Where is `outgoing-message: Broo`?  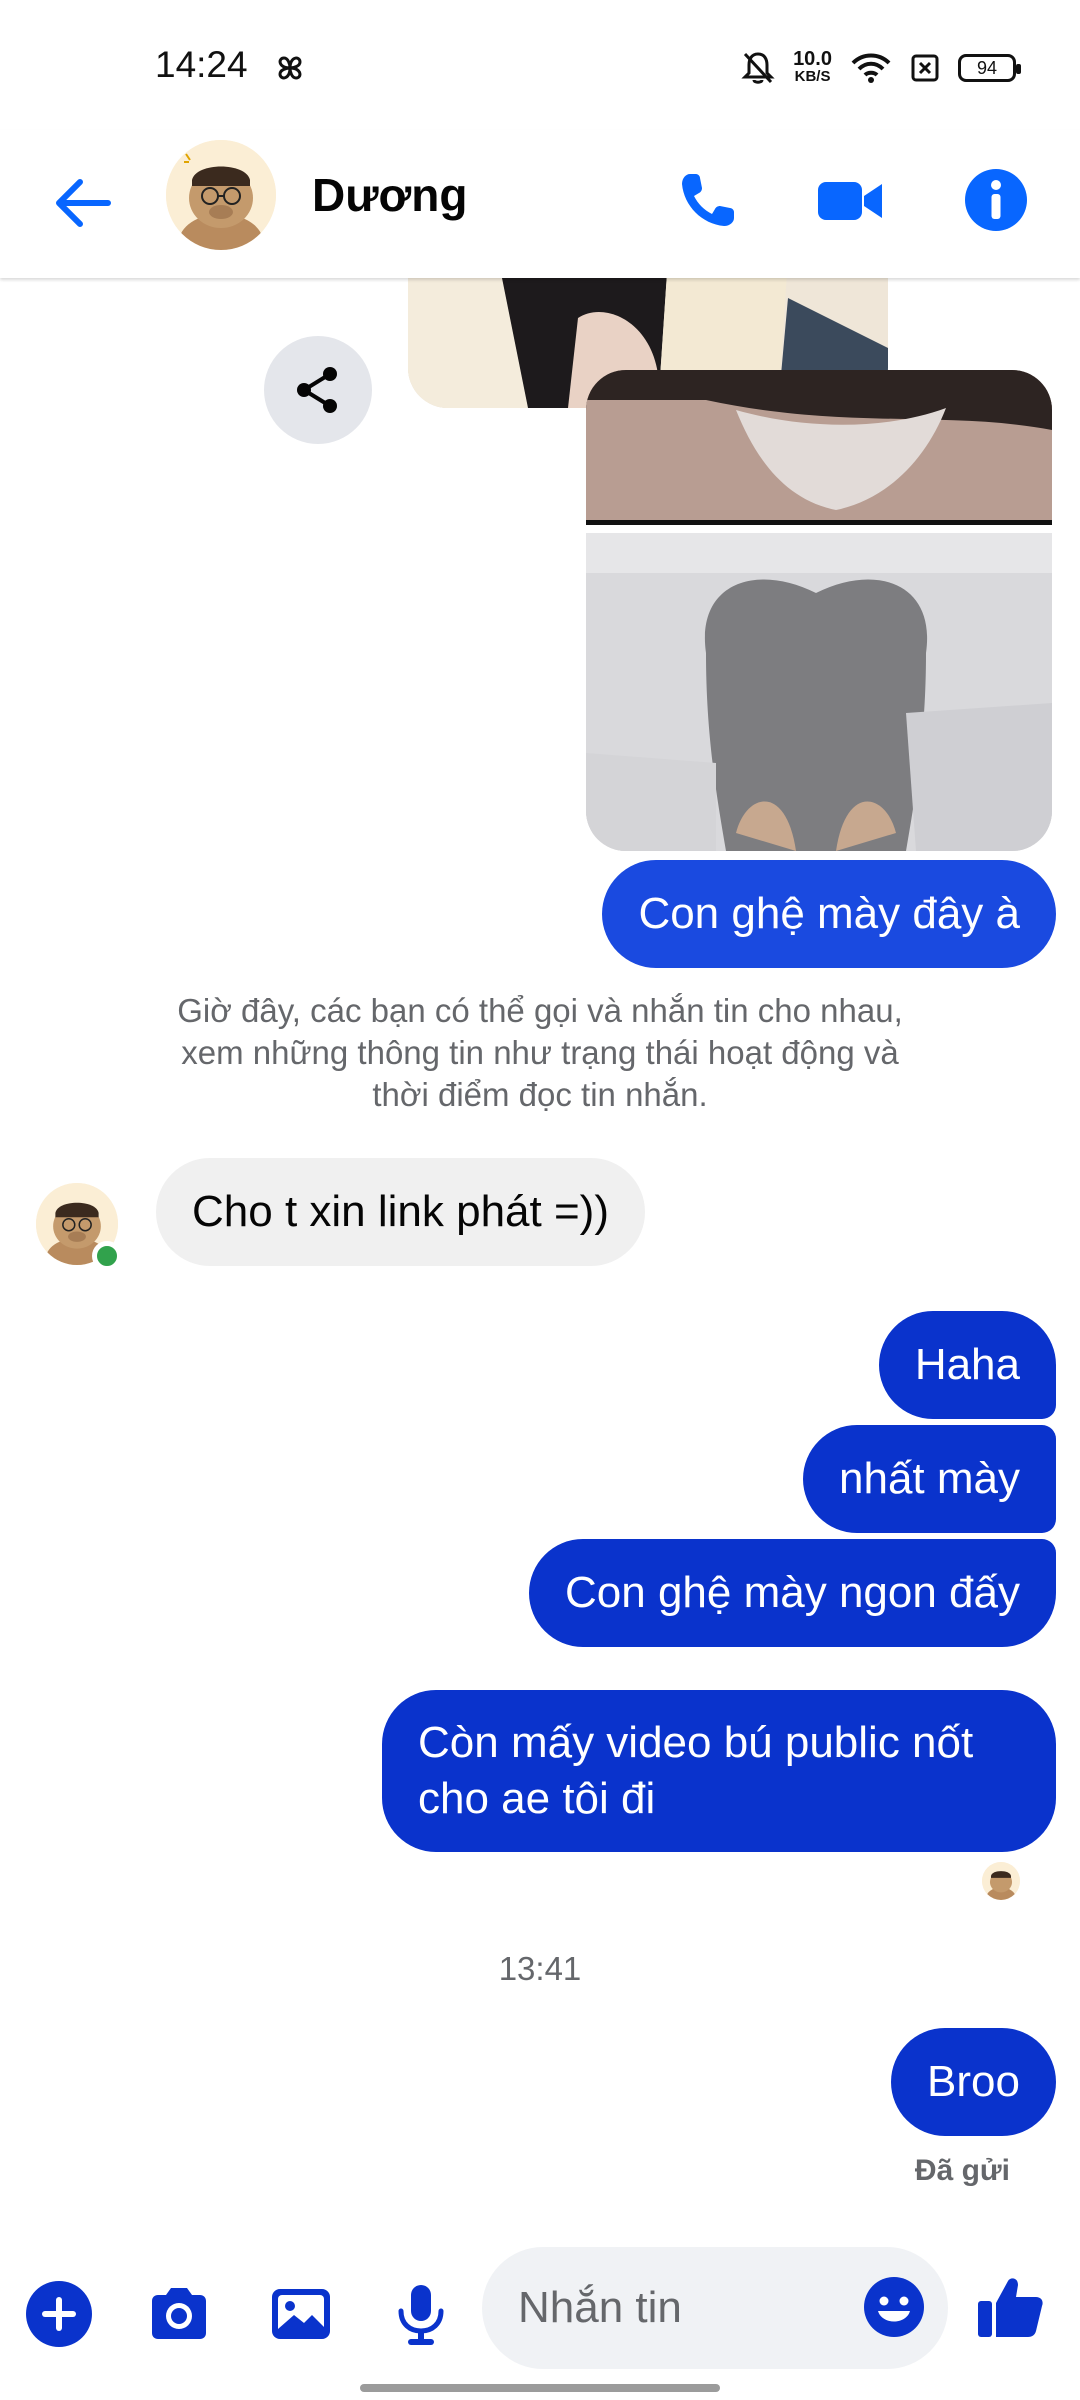
outgoing-message: Broo is located at coordinates (973, 2082).